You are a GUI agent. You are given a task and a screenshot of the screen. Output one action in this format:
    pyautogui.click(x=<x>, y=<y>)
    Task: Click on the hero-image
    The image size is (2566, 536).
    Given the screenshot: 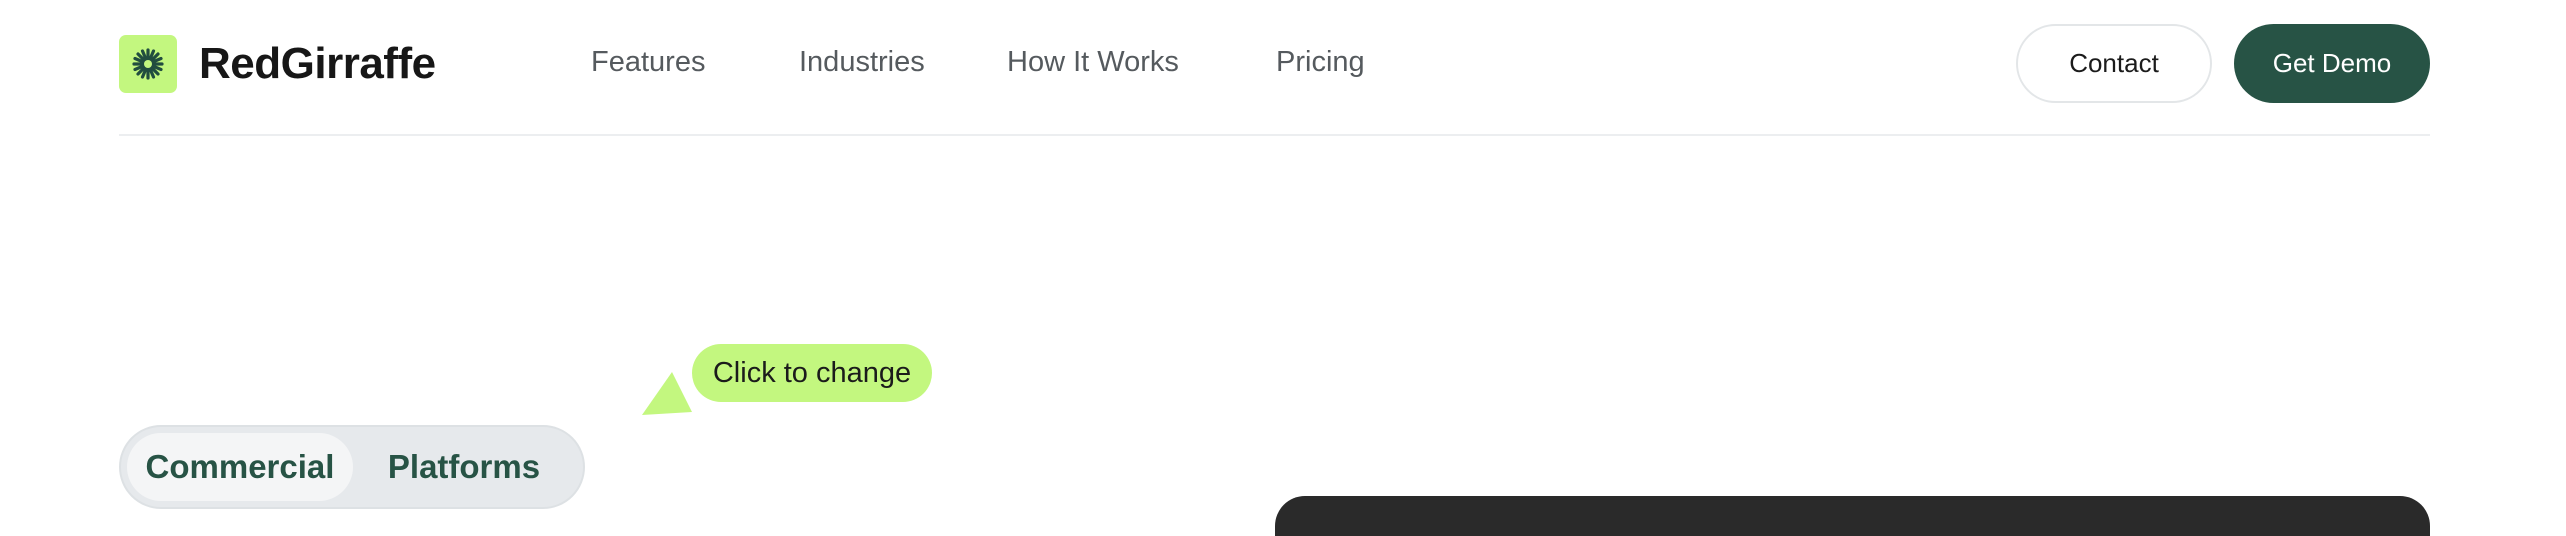 What is the action you would take?
    pyautogui.click(x=1852, y=516)
    